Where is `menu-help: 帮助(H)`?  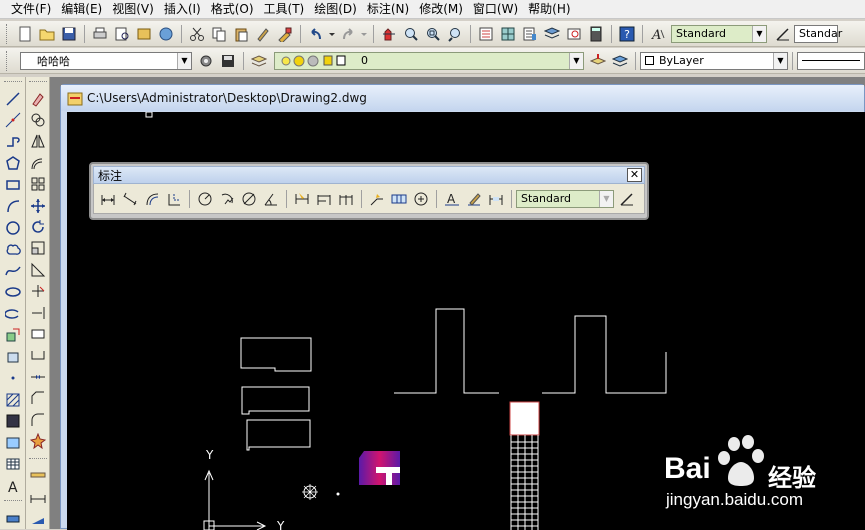
menu-help: 帮助(H) is located at coordinates (549, 9).